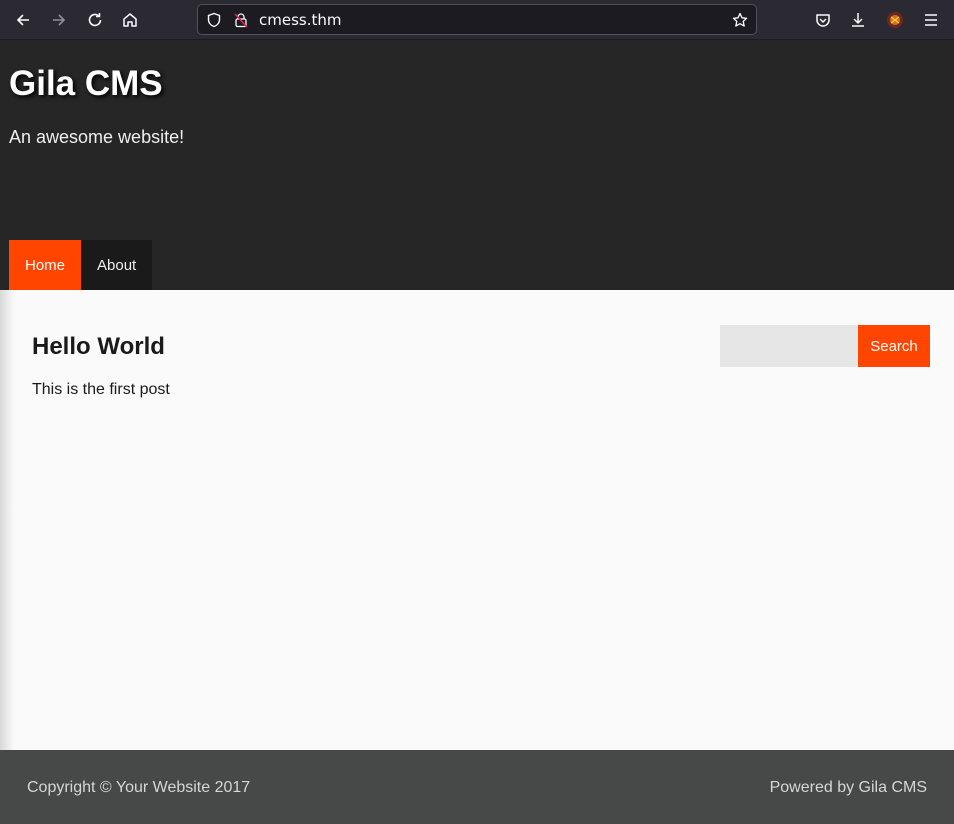 The width and height of the screenshot is (954, 824). I want to click on site-title: Gila CMS, so click(86, 84).